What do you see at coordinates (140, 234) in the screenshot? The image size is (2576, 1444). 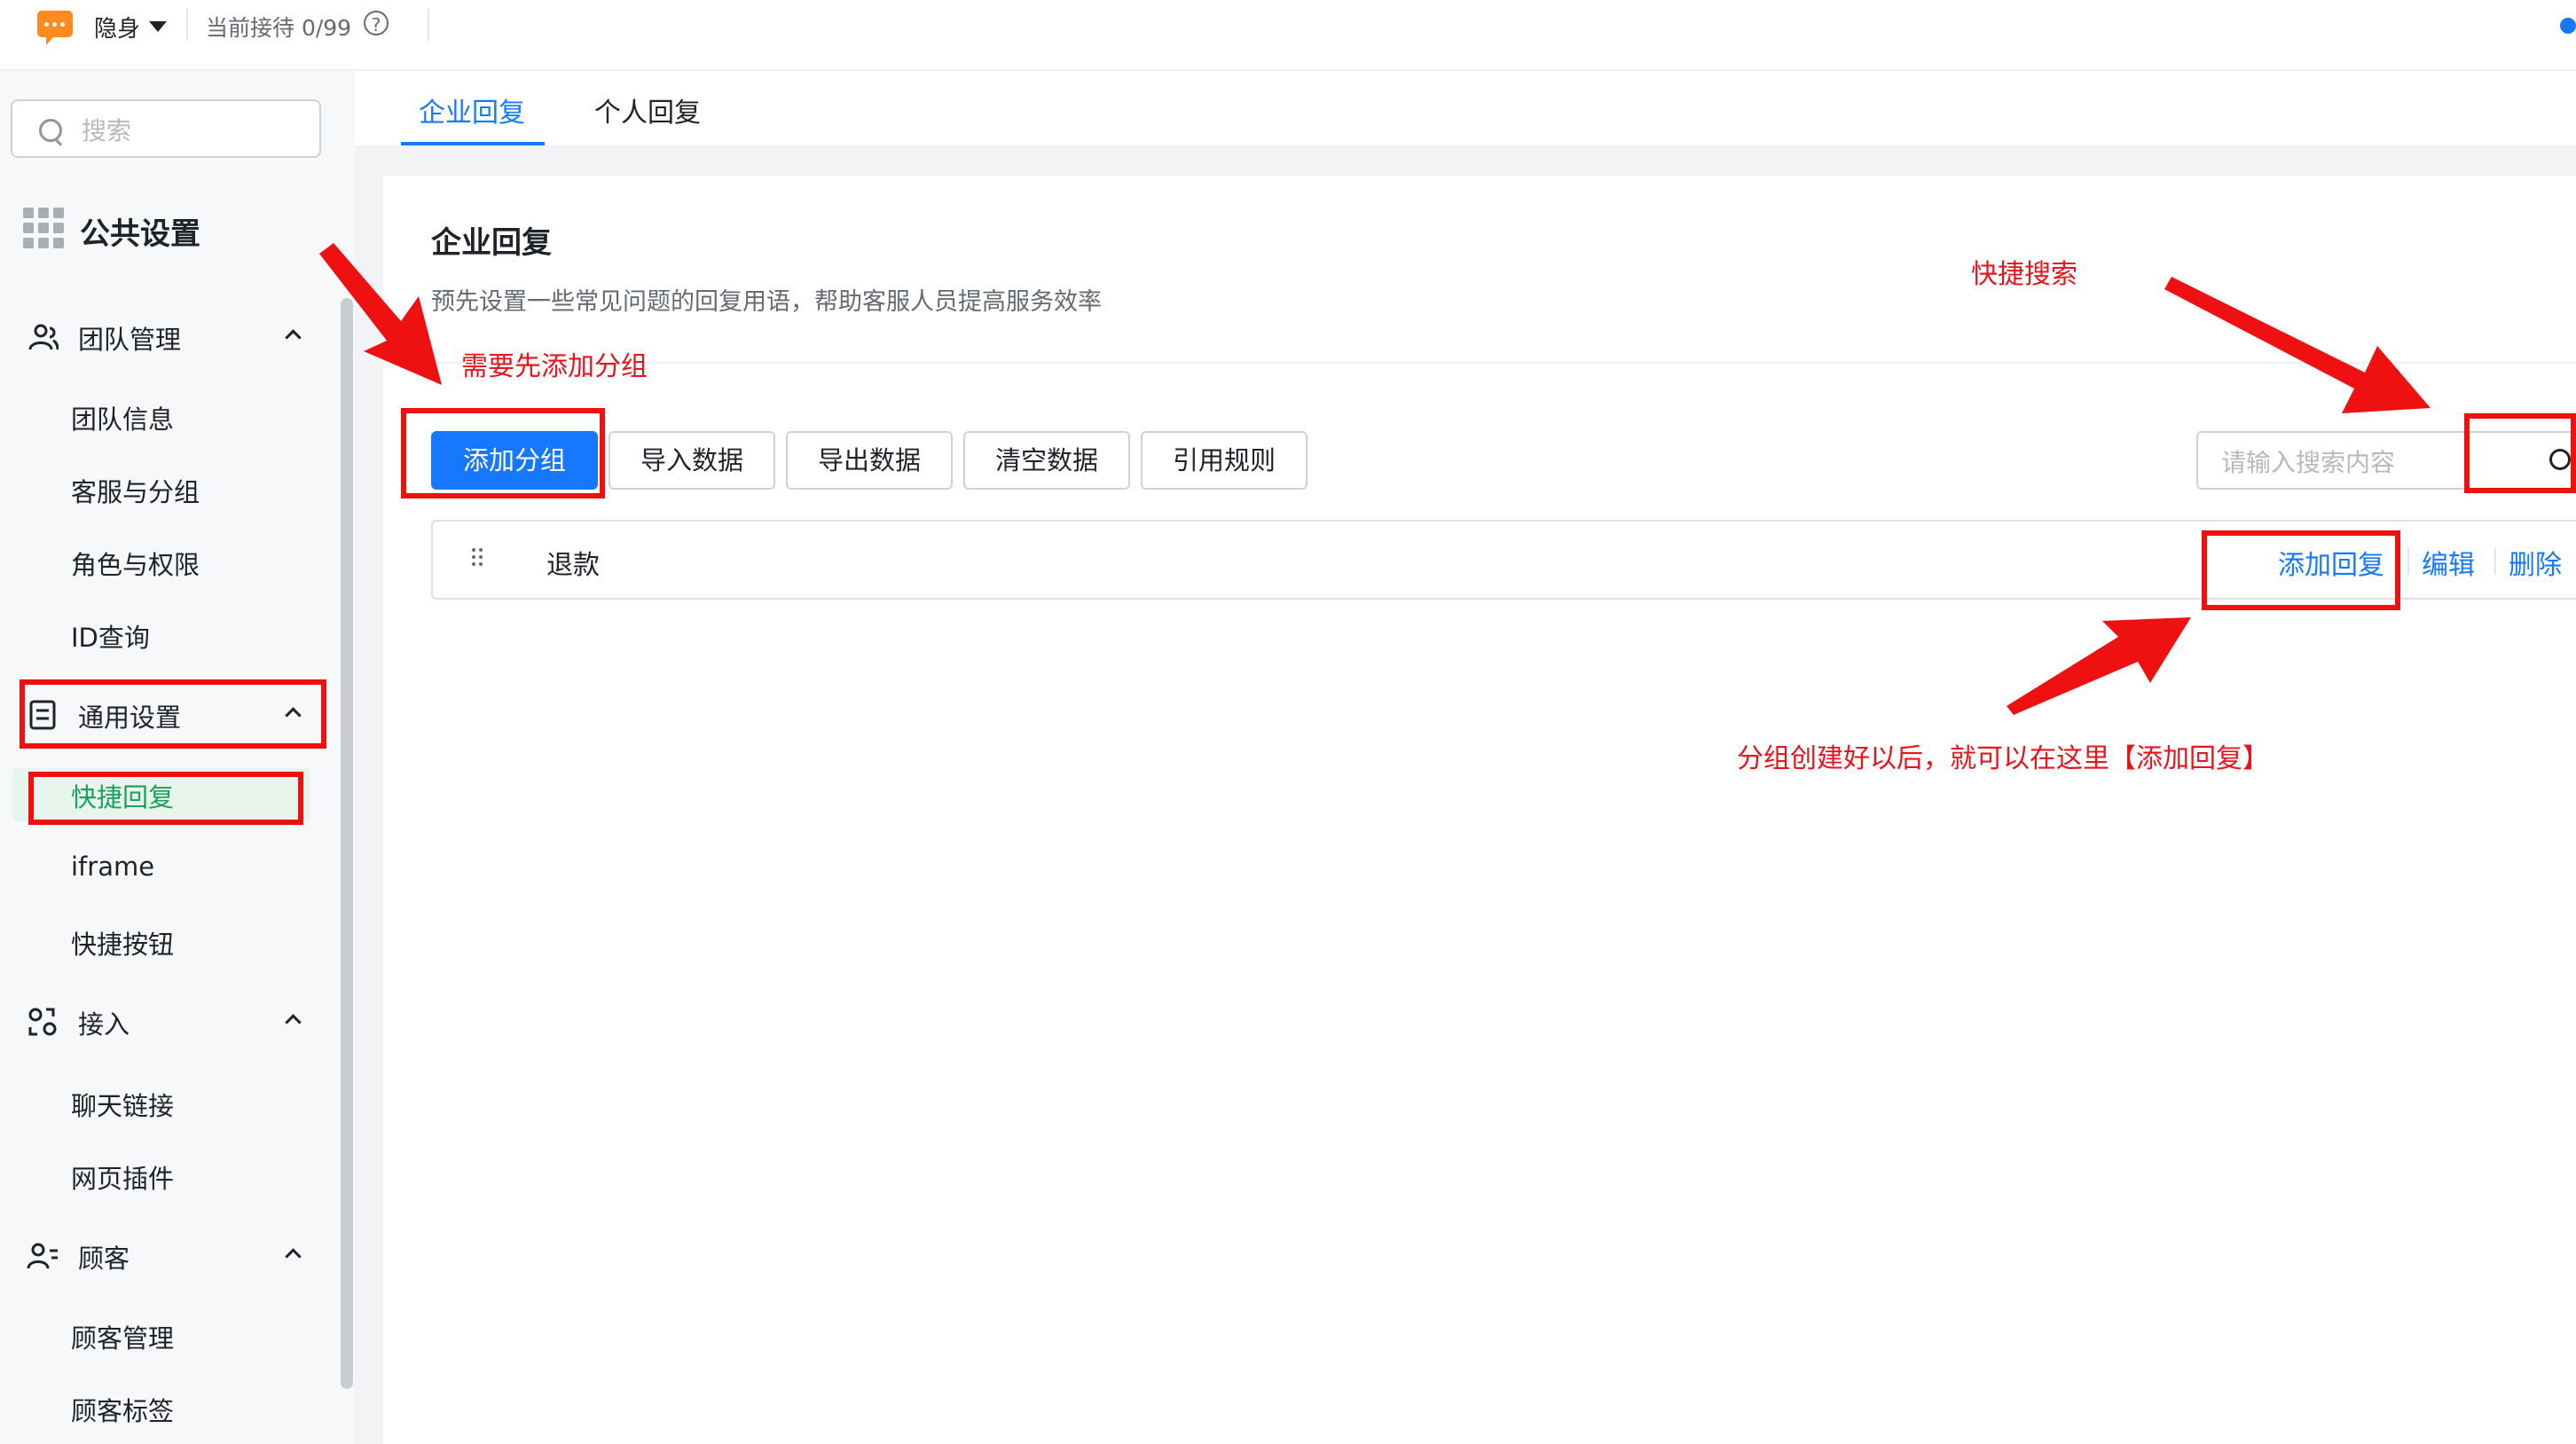 I see `section-title: 公共设置` at bounding box center [140, 234].